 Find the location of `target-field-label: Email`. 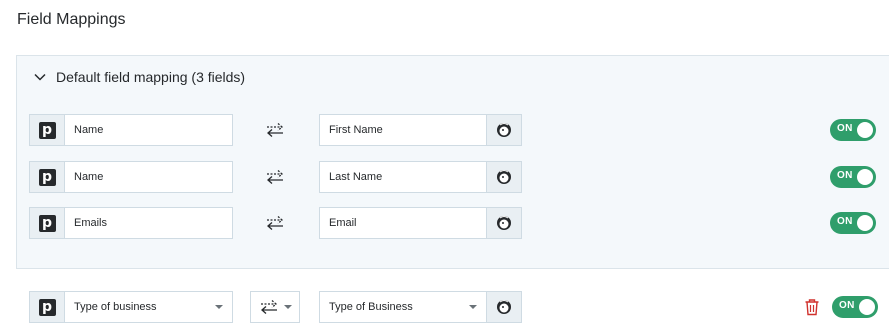

target-field-label: Email is located at coordinates (343, 223).